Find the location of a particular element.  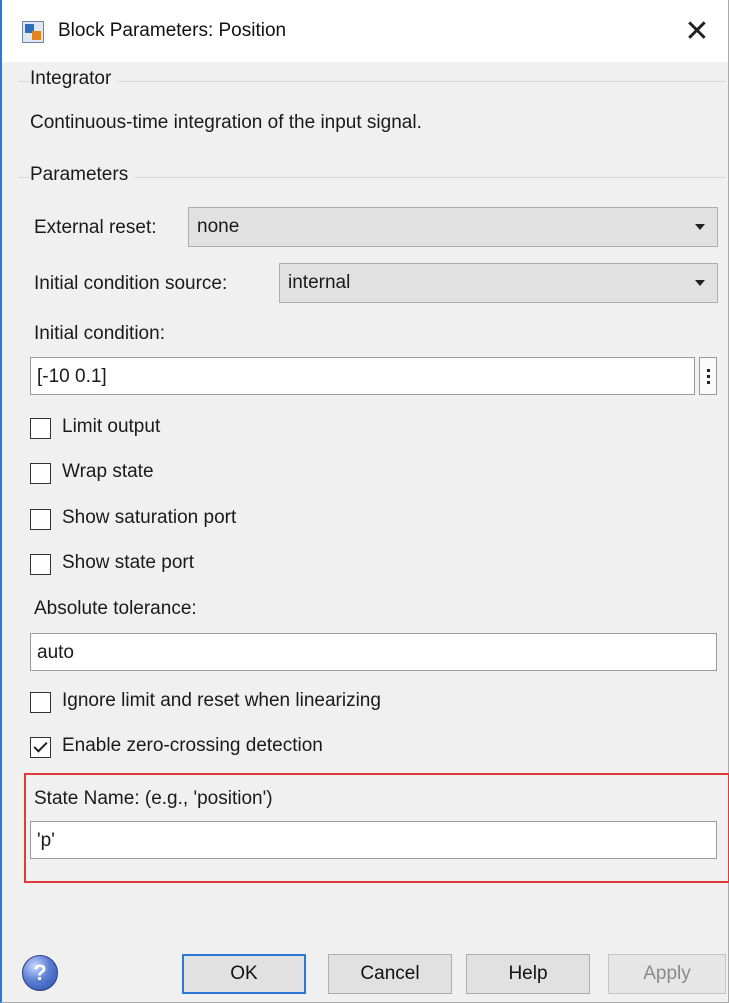

checkbox-label: Limit output is located at coordinates (111, 426).